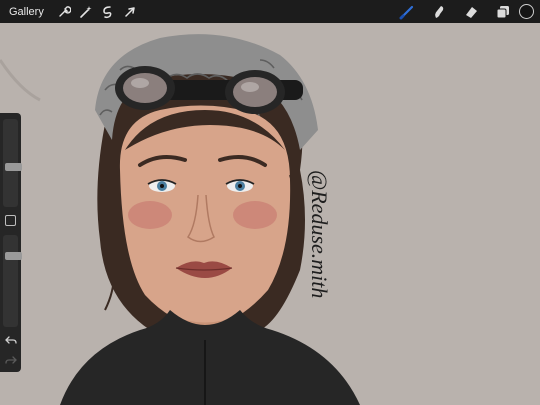 The height and width of the screenshot is (405, 540). What do you see at coordinates (86, 11) in the screenshot?
I see `magic-wand-icon` at bounding box center [86, 11].